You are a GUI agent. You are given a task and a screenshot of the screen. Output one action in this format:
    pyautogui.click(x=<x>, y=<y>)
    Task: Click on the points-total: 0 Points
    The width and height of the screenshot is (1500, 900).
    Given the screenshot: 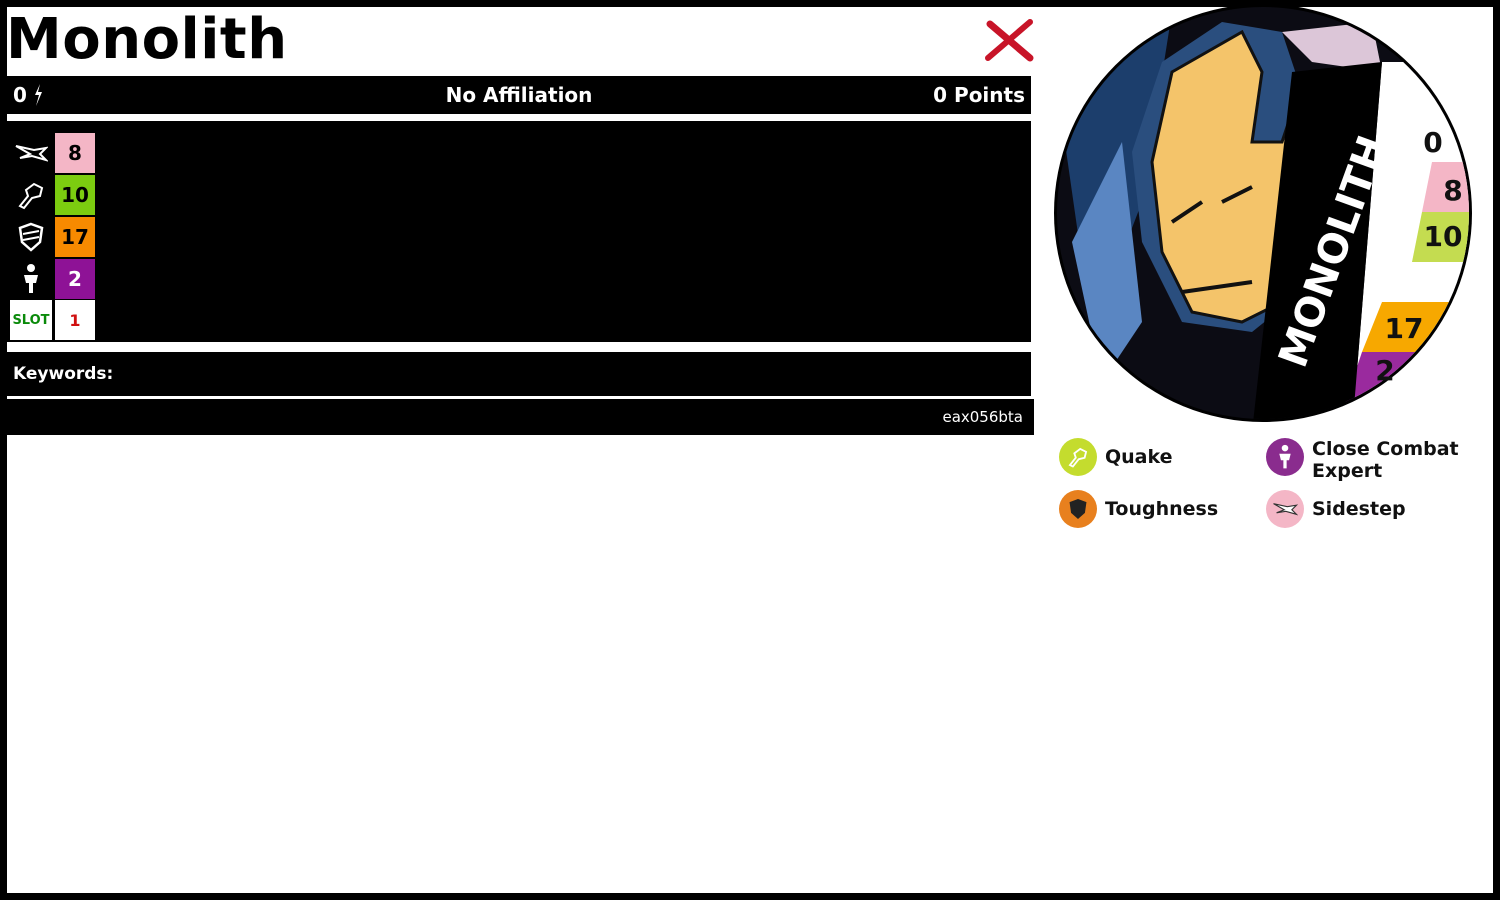 What is the action you would take?
    pyautogui.click(x=979, y=95)
    